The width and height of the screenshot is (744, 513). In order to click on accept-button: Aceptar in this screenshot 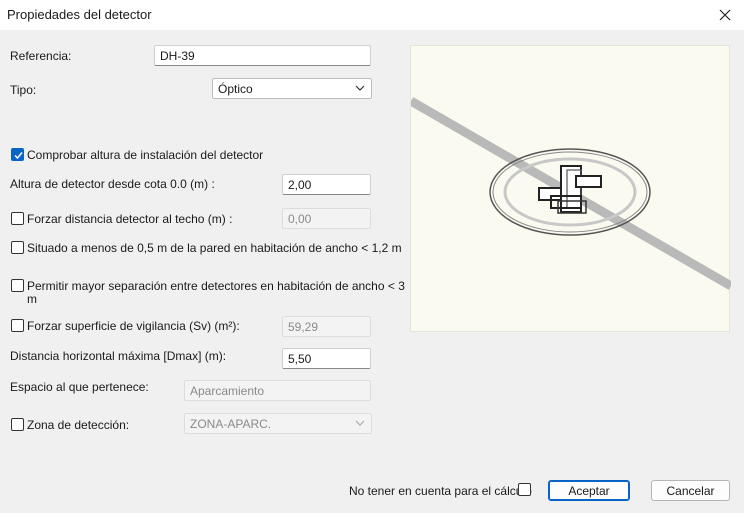, I will do `click(589, 490)`.